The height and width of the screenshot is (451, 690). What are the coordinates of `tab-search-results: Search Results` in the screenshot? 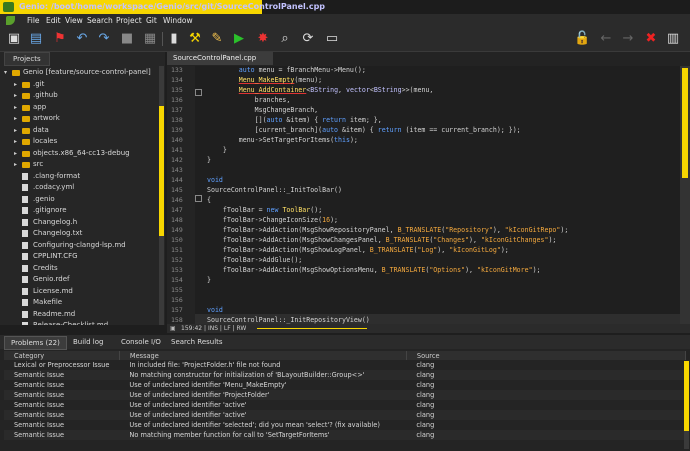 It's located at (197, 342).